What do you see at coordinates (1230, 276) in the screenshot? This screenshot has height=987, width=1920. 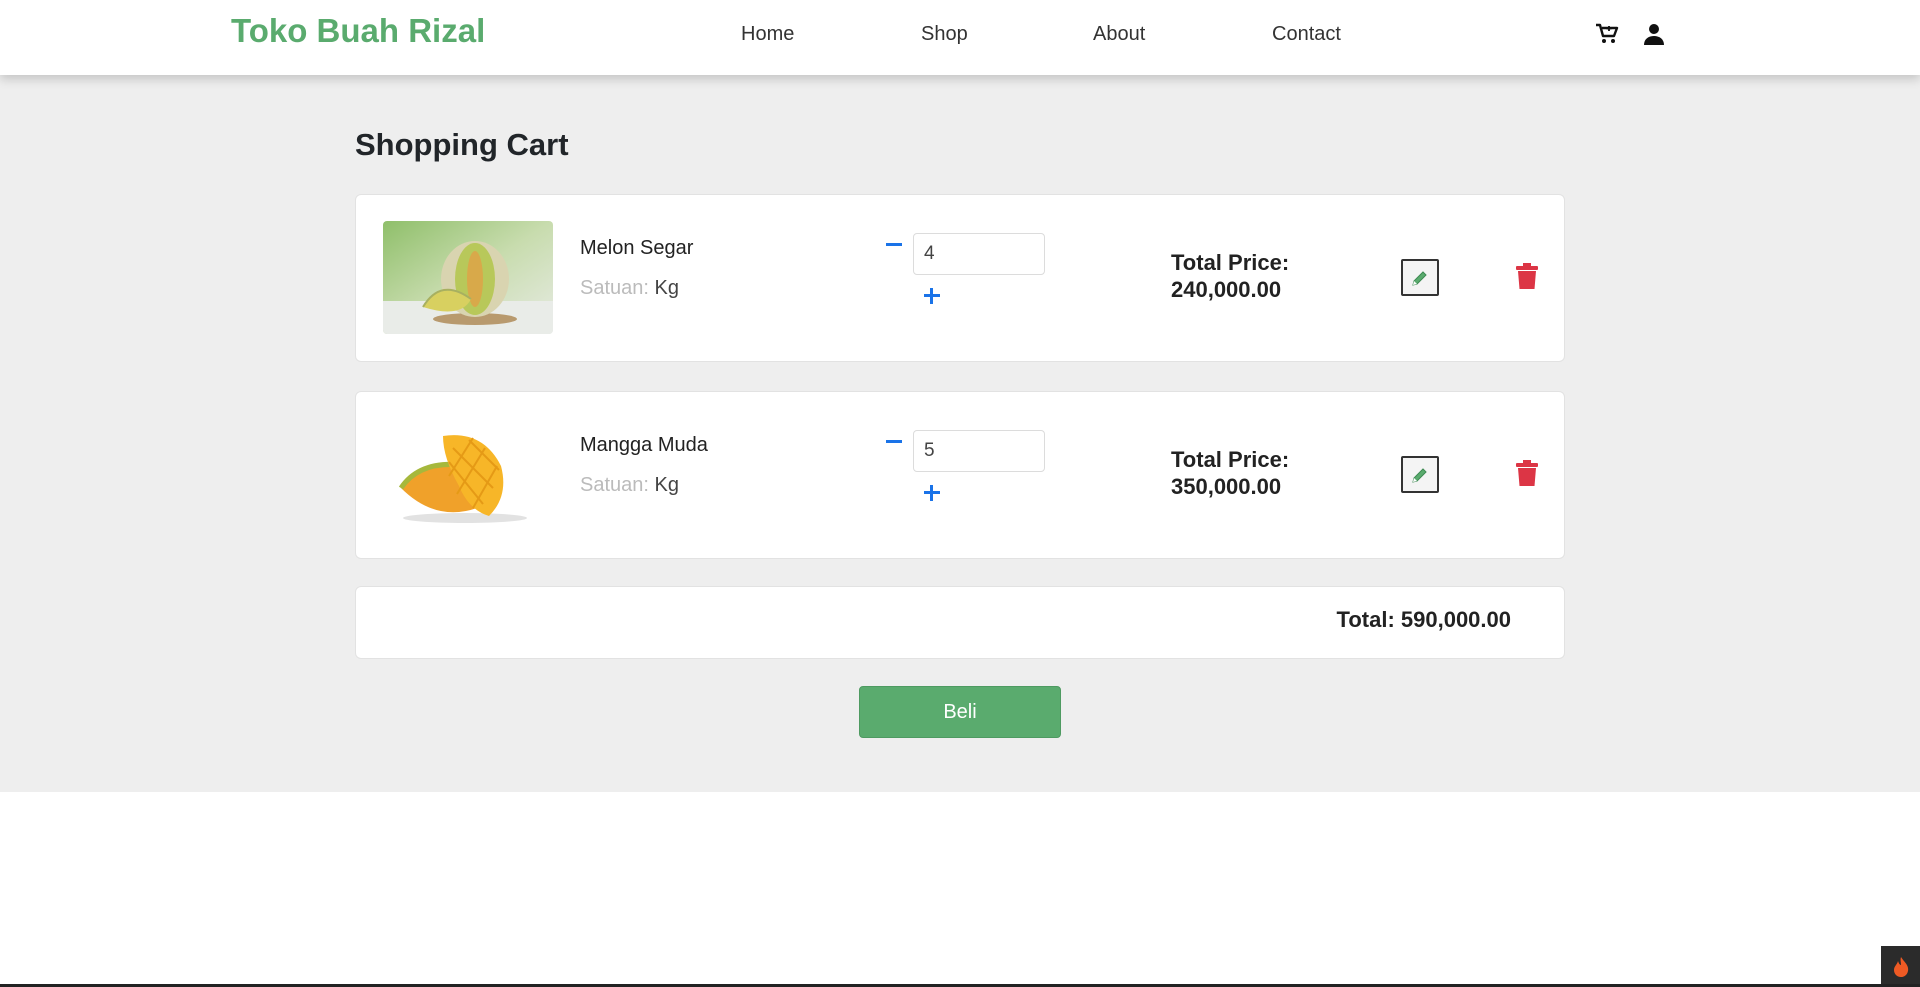 I see `item-total-price: Total Price: 240,000.00` at bounding box center [1230, 276].